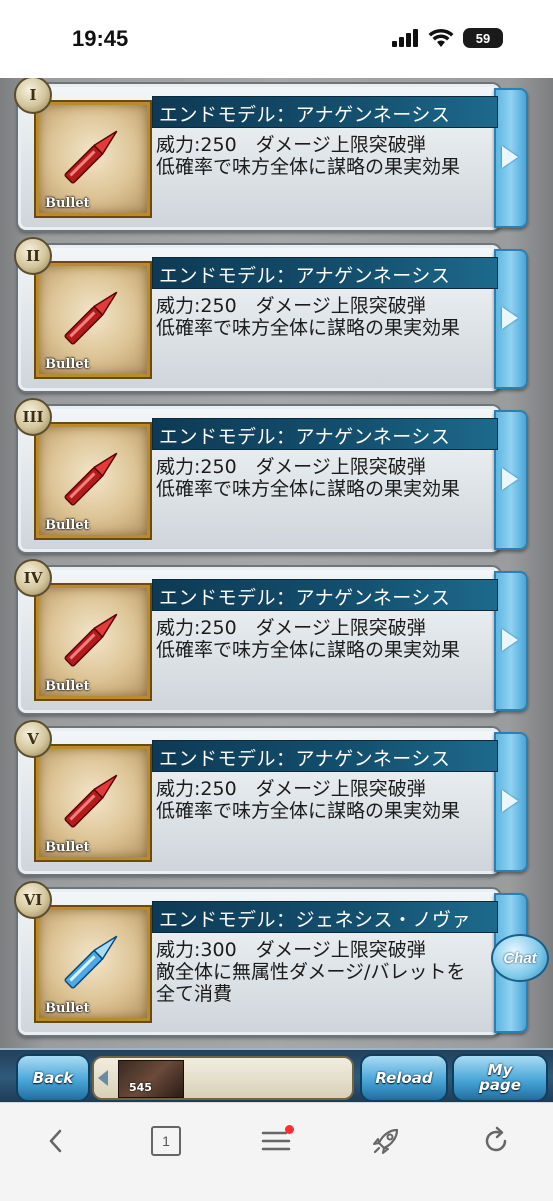  Describe the element at coordinates (289, 1129) in the screenshot. I see `notification-dot` at that location.